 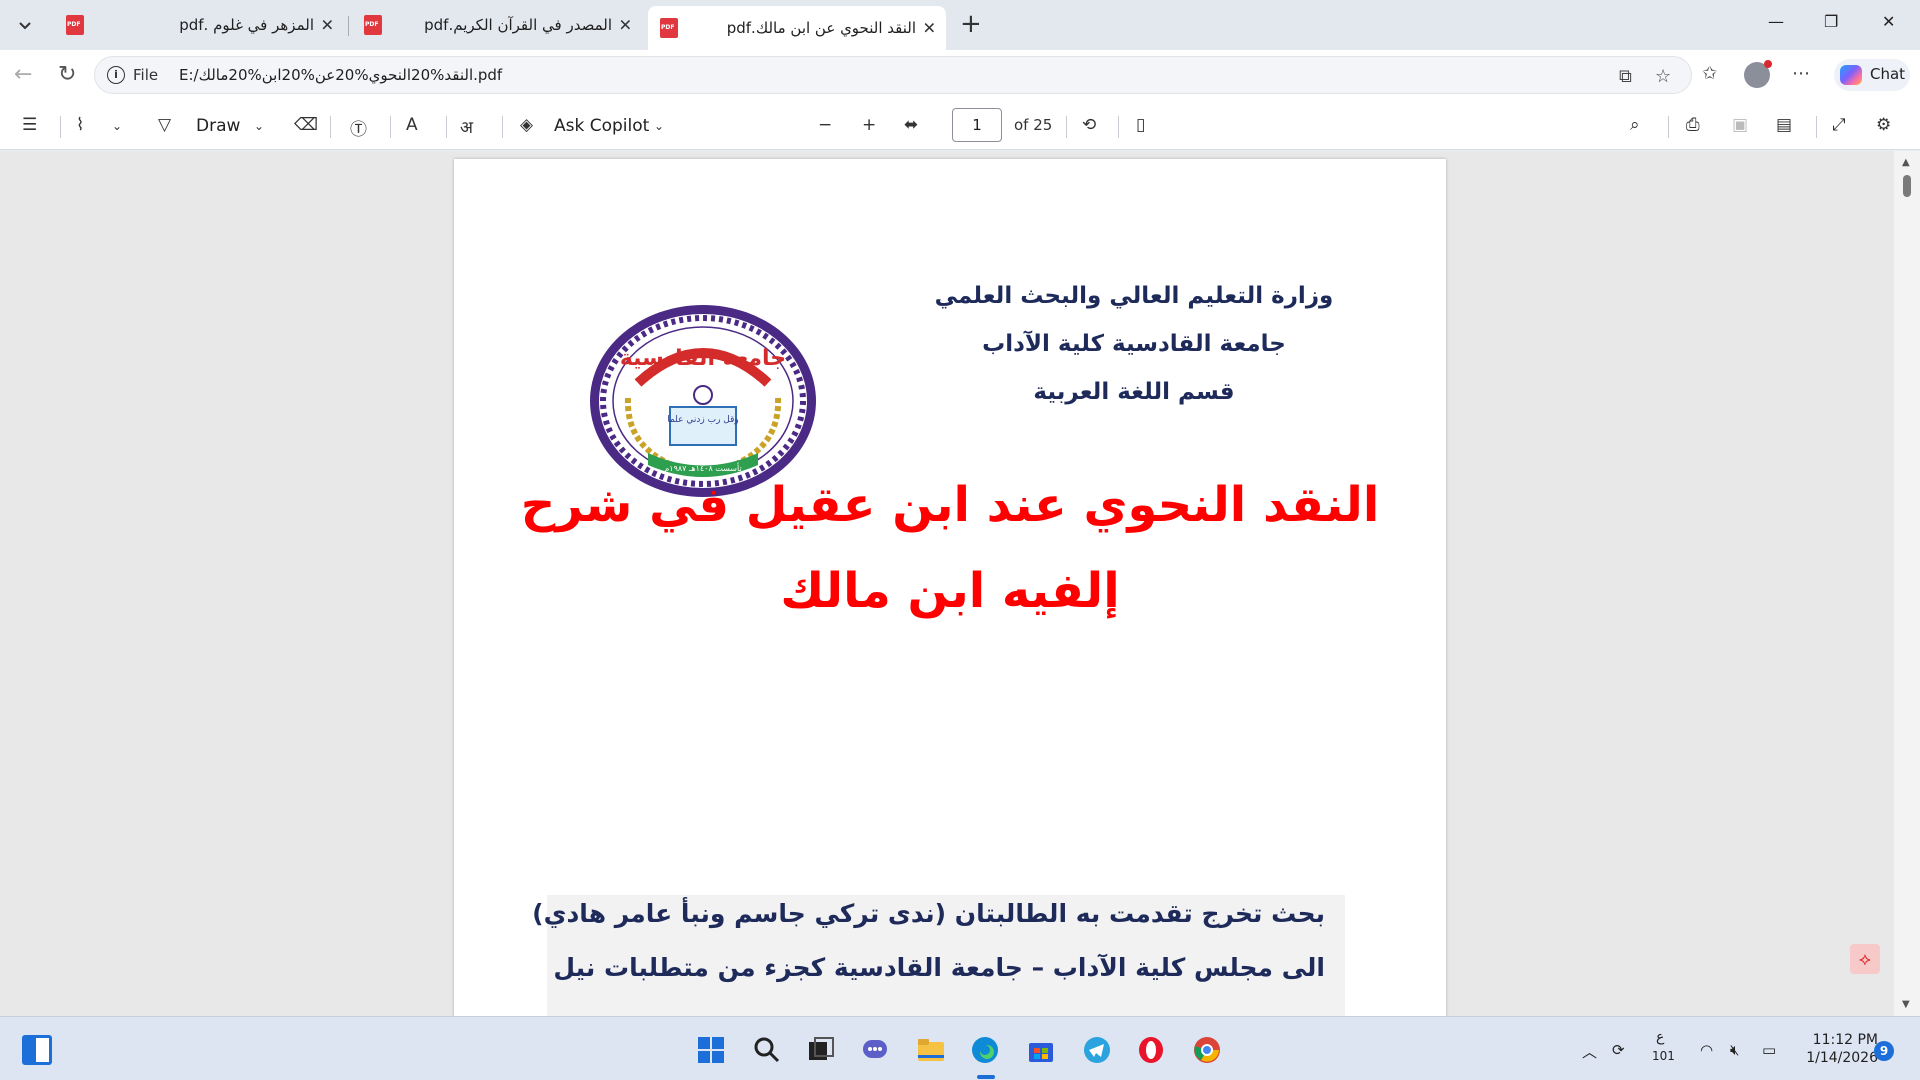 What do you see at coordinates (37, 1050) in the screenshot?
I see `widgets-icon` at bounding box center [37, 1050].